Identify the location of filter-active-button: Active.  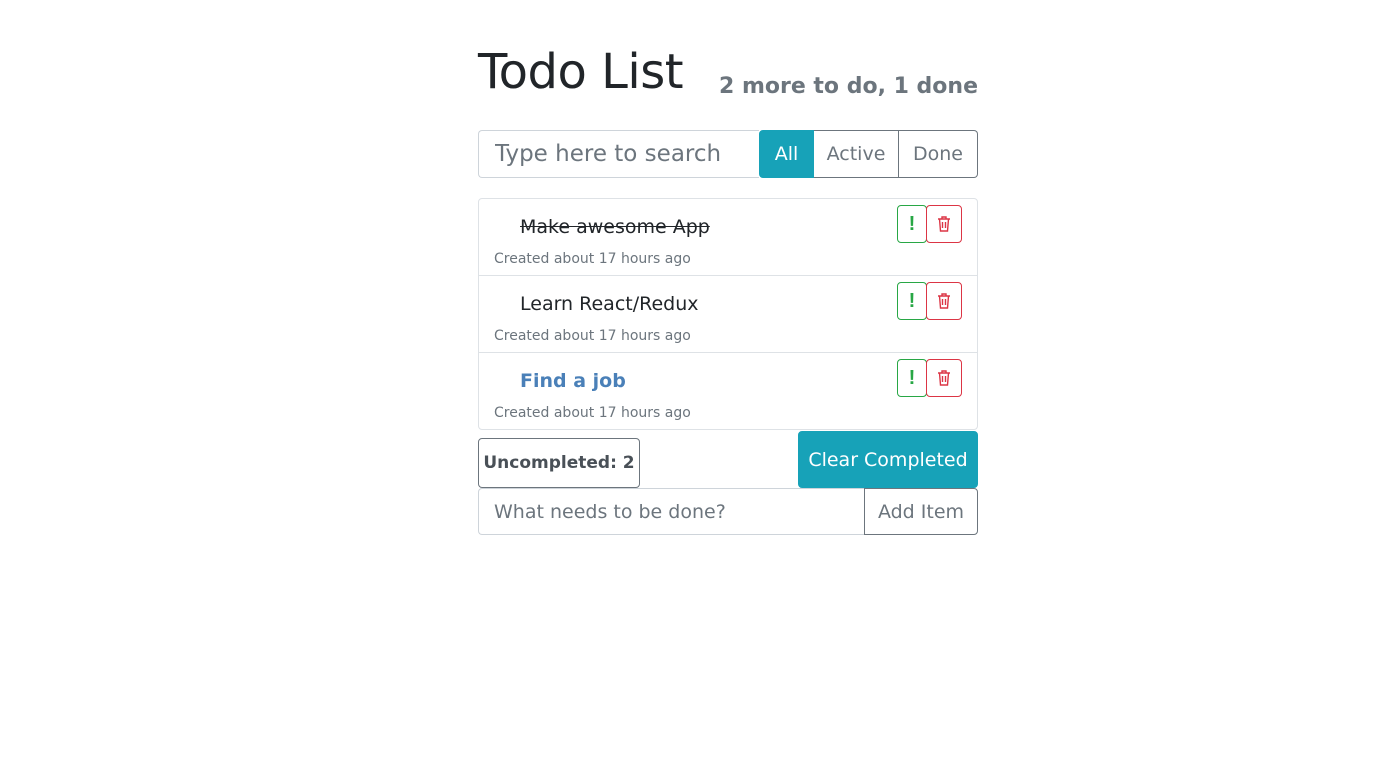
(856, 154).